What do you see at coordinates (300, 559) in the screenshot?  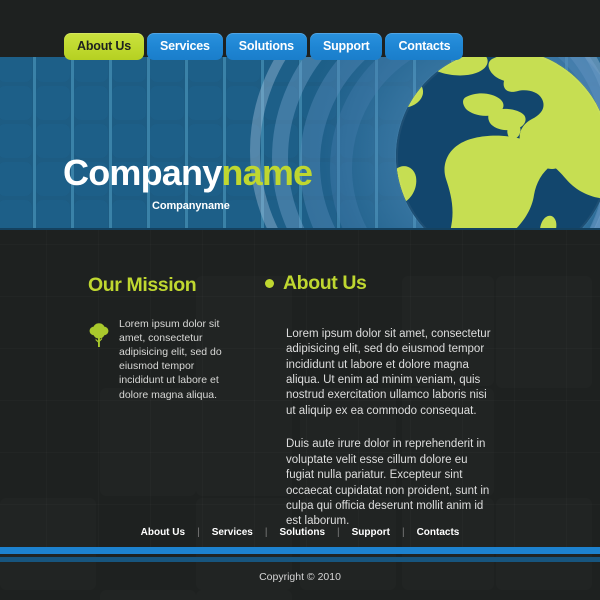 I see `footer-bar-secondary` at bounding box center [300, 559].